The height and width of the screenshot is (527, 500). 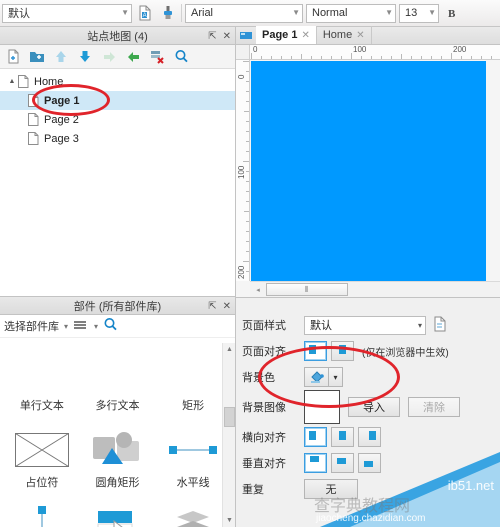 I want to click on font-family-dropdown: Arial ▼, so click(x=244, y=13).